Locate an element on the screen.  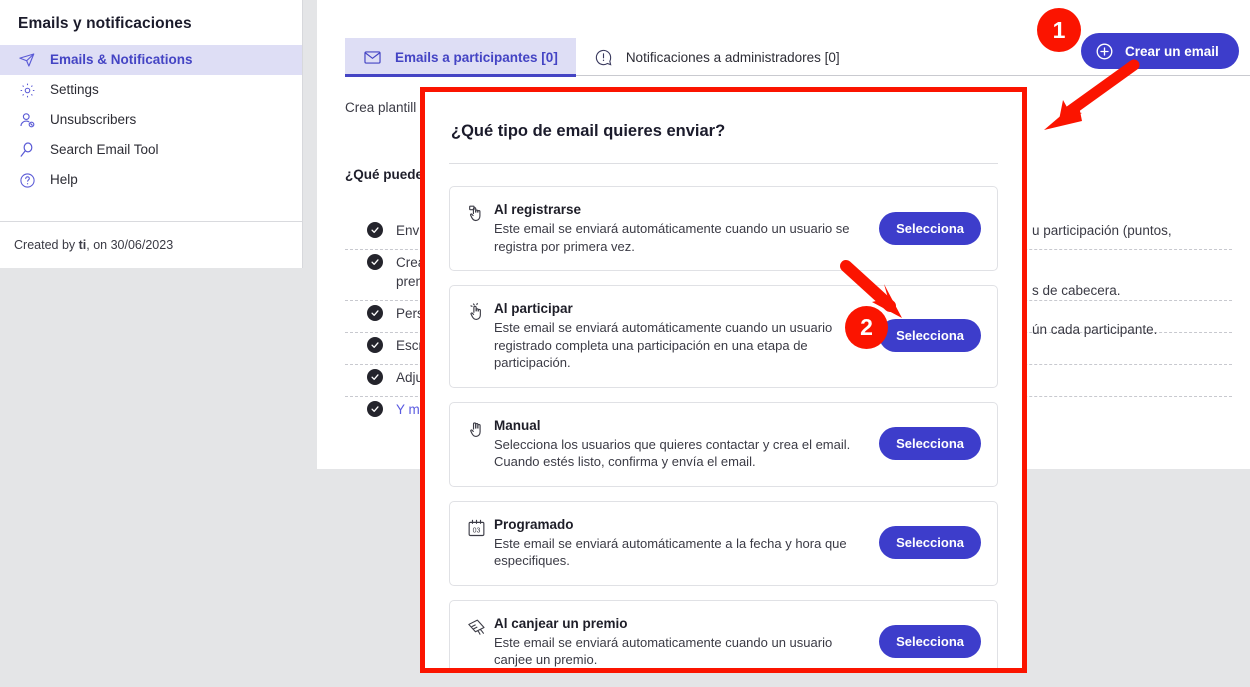
modal-title: ¿Qué tipo de email quieres enviar? is located at coordinates (588, 131).